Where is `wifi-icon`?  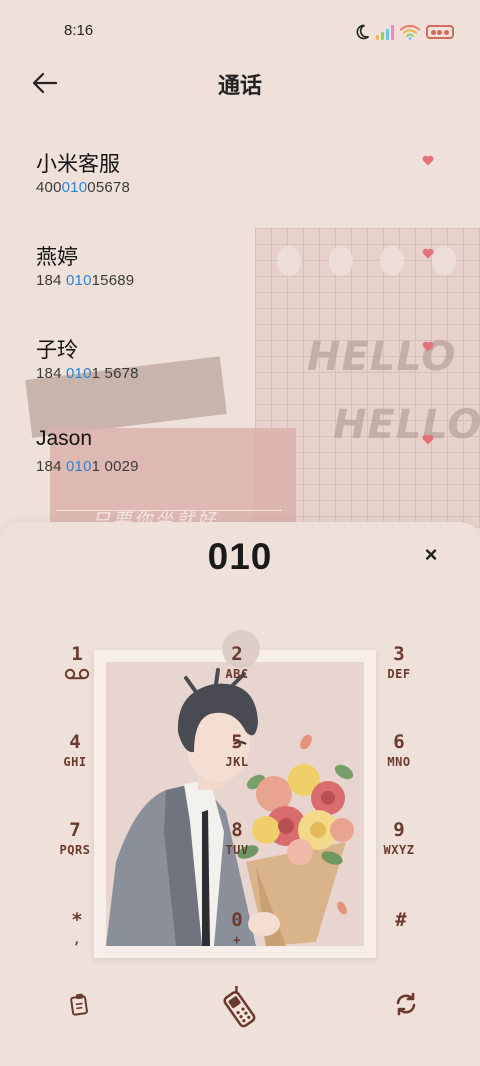 wifi-icon is located at coordinates (410, 32).